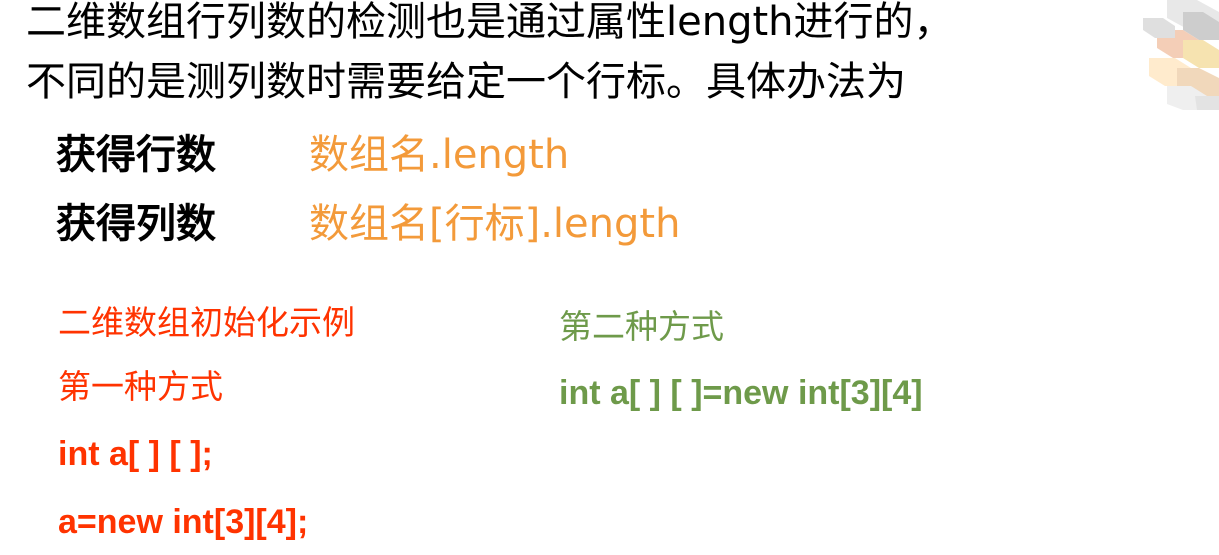 This screenshot has width=1219, height=555. What do you see at coordinates (206, 322) in the screenshot?
I see `example-title: 二维数组初始化示例` at bounding box center [206, 322].